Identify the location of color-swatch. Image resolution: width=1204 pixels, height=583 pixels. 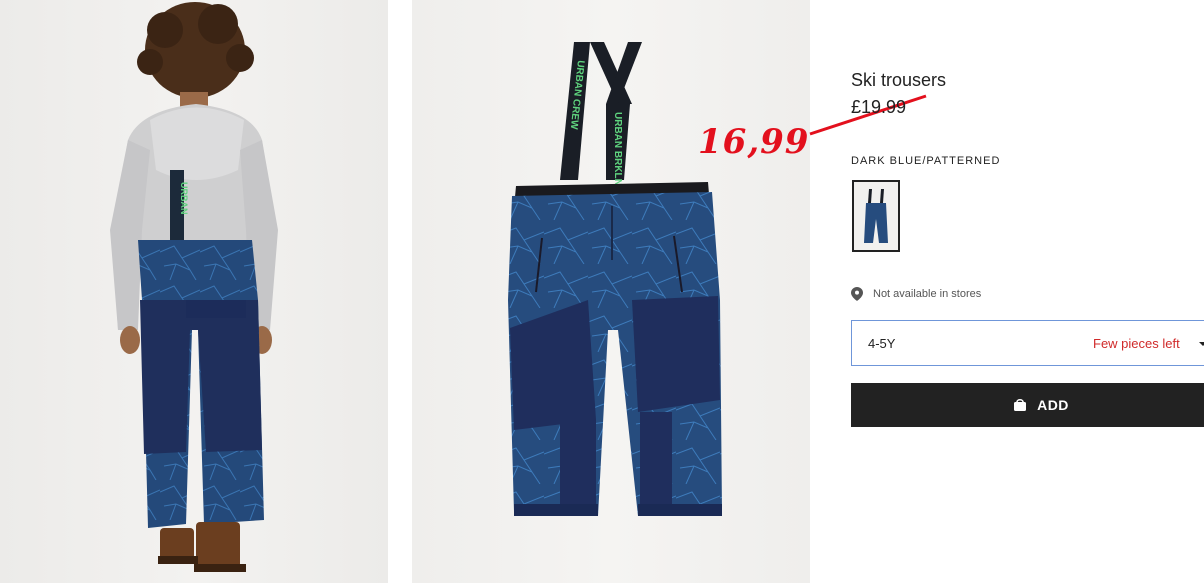
(876, 216).